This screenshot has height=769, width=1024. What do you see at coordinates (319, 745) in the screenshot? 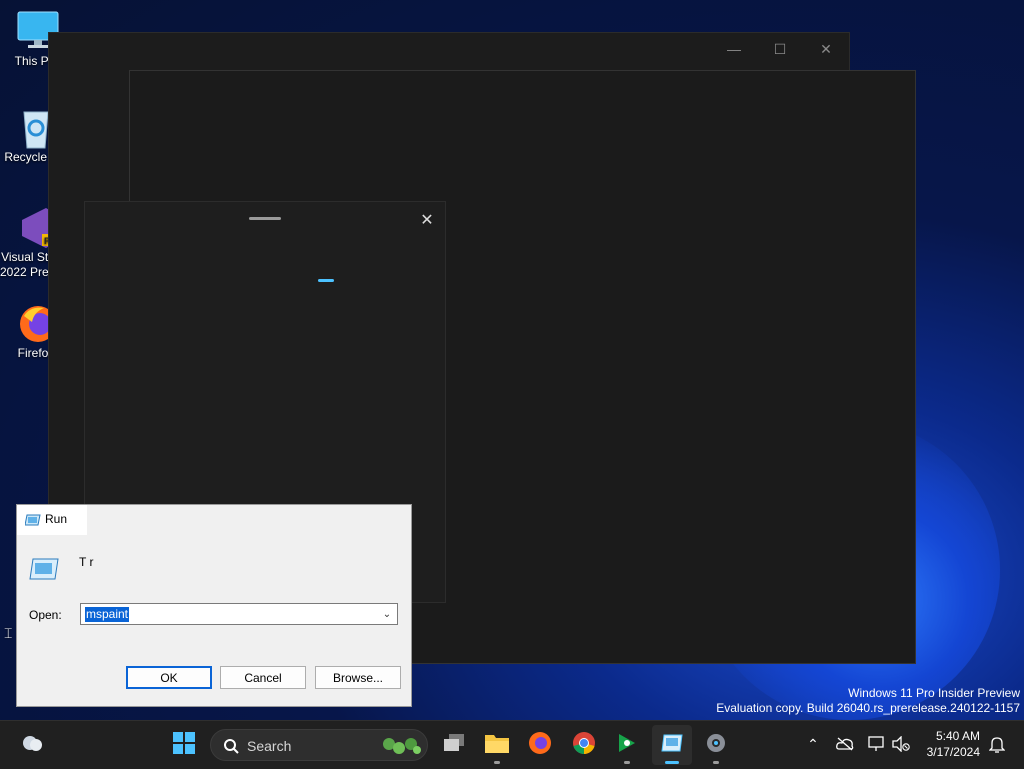
I see `taskbar-search-box: Search` at bounding box center [319, 745].